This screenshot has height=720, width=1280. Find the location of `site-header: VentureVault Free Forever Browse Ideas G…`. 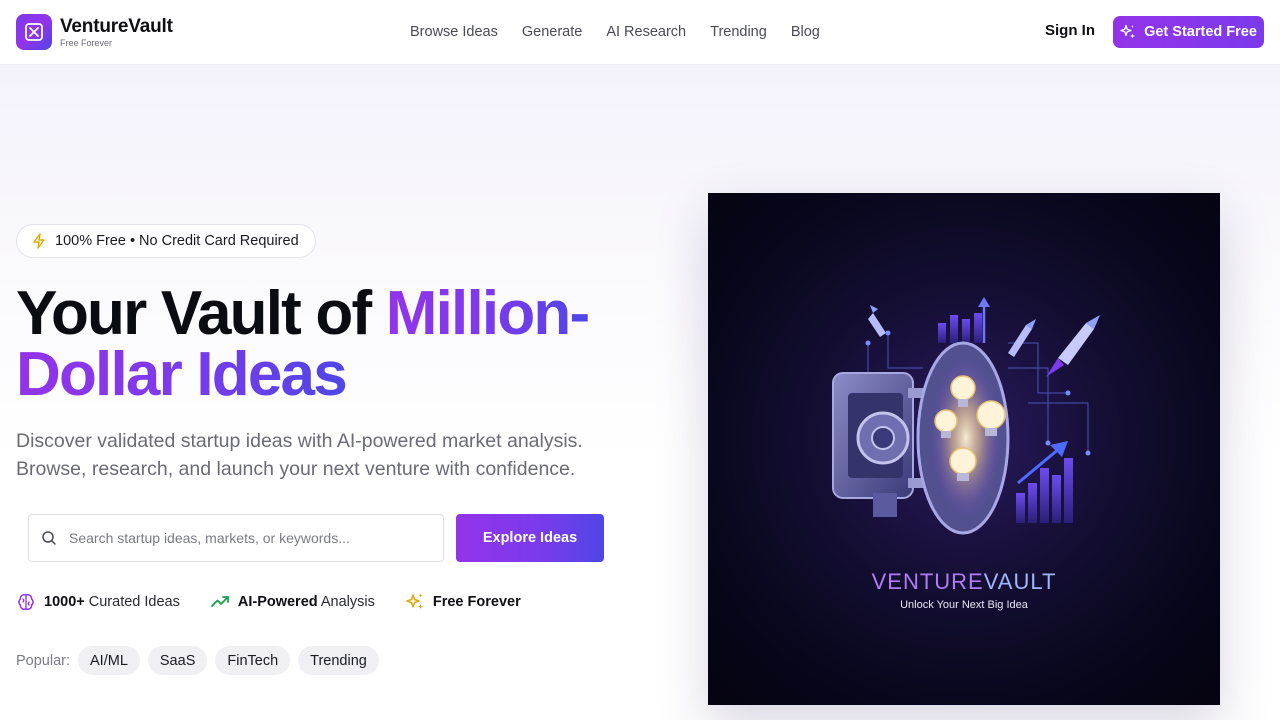

site-header: VentureVault Free Forever Browse Ideas G… is located at coordinates (640, 32).